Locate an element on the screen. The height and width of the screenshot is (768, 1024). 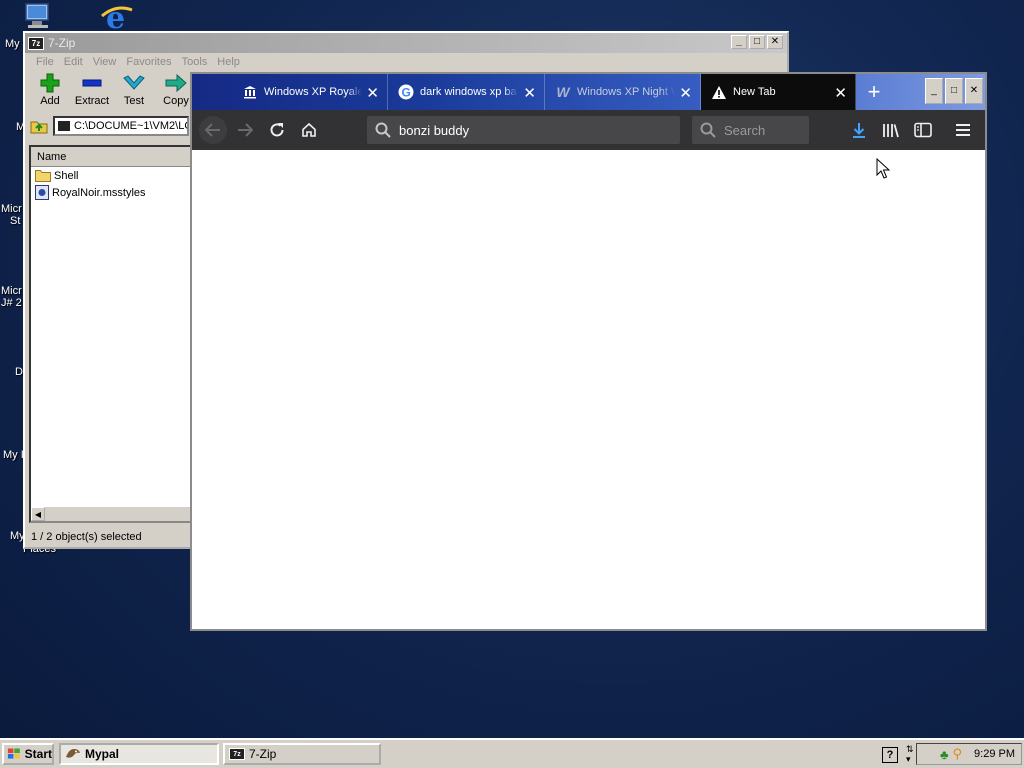
minimize-icon: _ is located at coordinates (739, 41).